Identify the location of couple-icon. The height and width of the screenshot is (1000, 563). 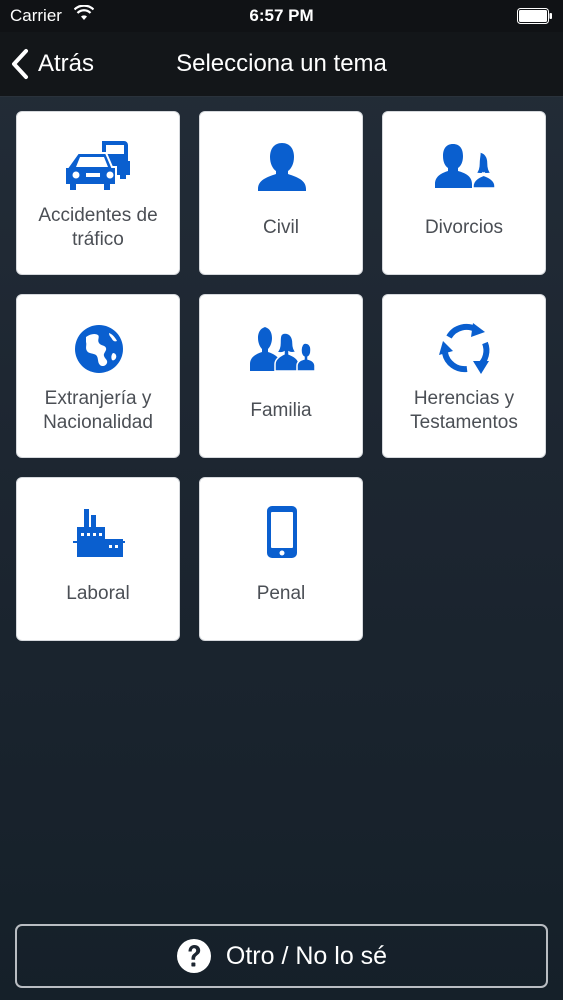
(465, 166).